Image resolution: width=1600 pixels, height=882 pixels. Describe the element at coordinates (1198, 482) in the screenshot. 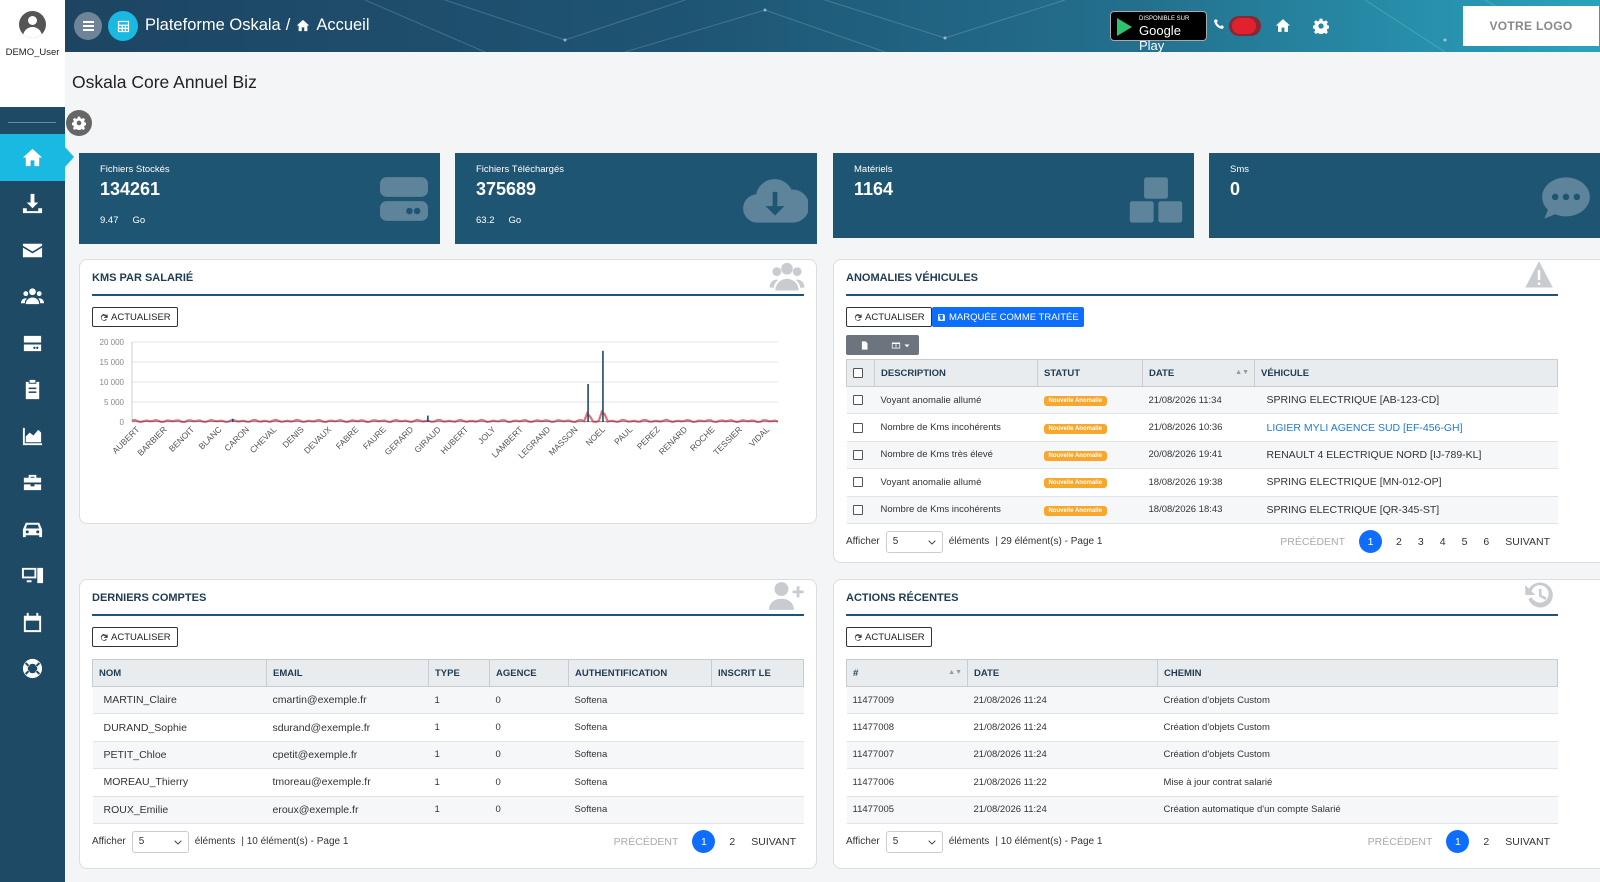

I see `cell-date: 18/08/2026 19:38` at that location.